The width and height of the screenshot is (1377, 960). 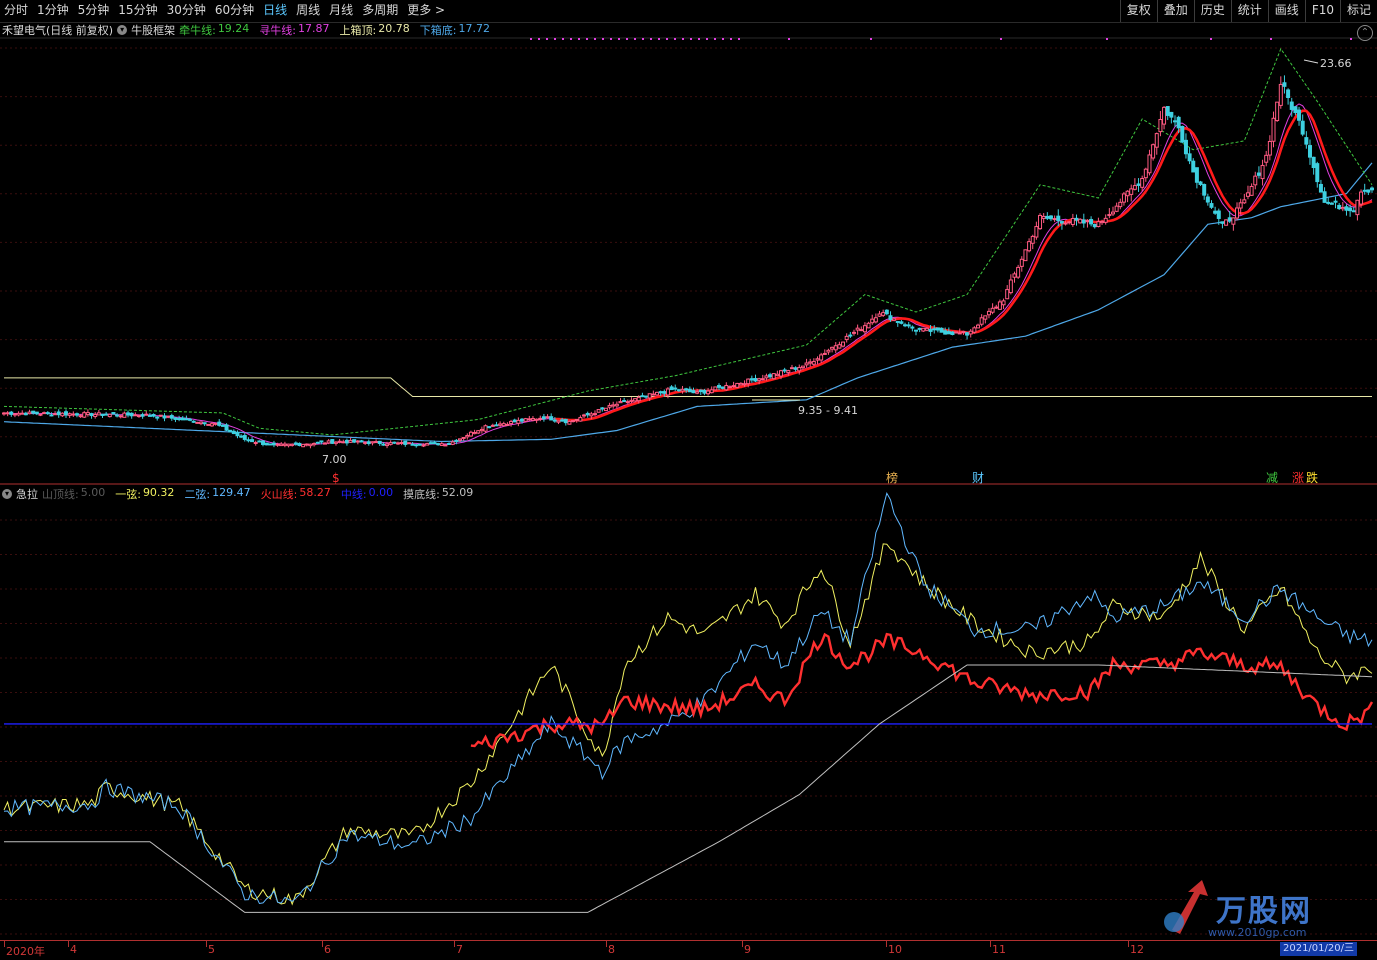 I want to click on sub-indicator-name: 急拉, so click(x=27, y=494).